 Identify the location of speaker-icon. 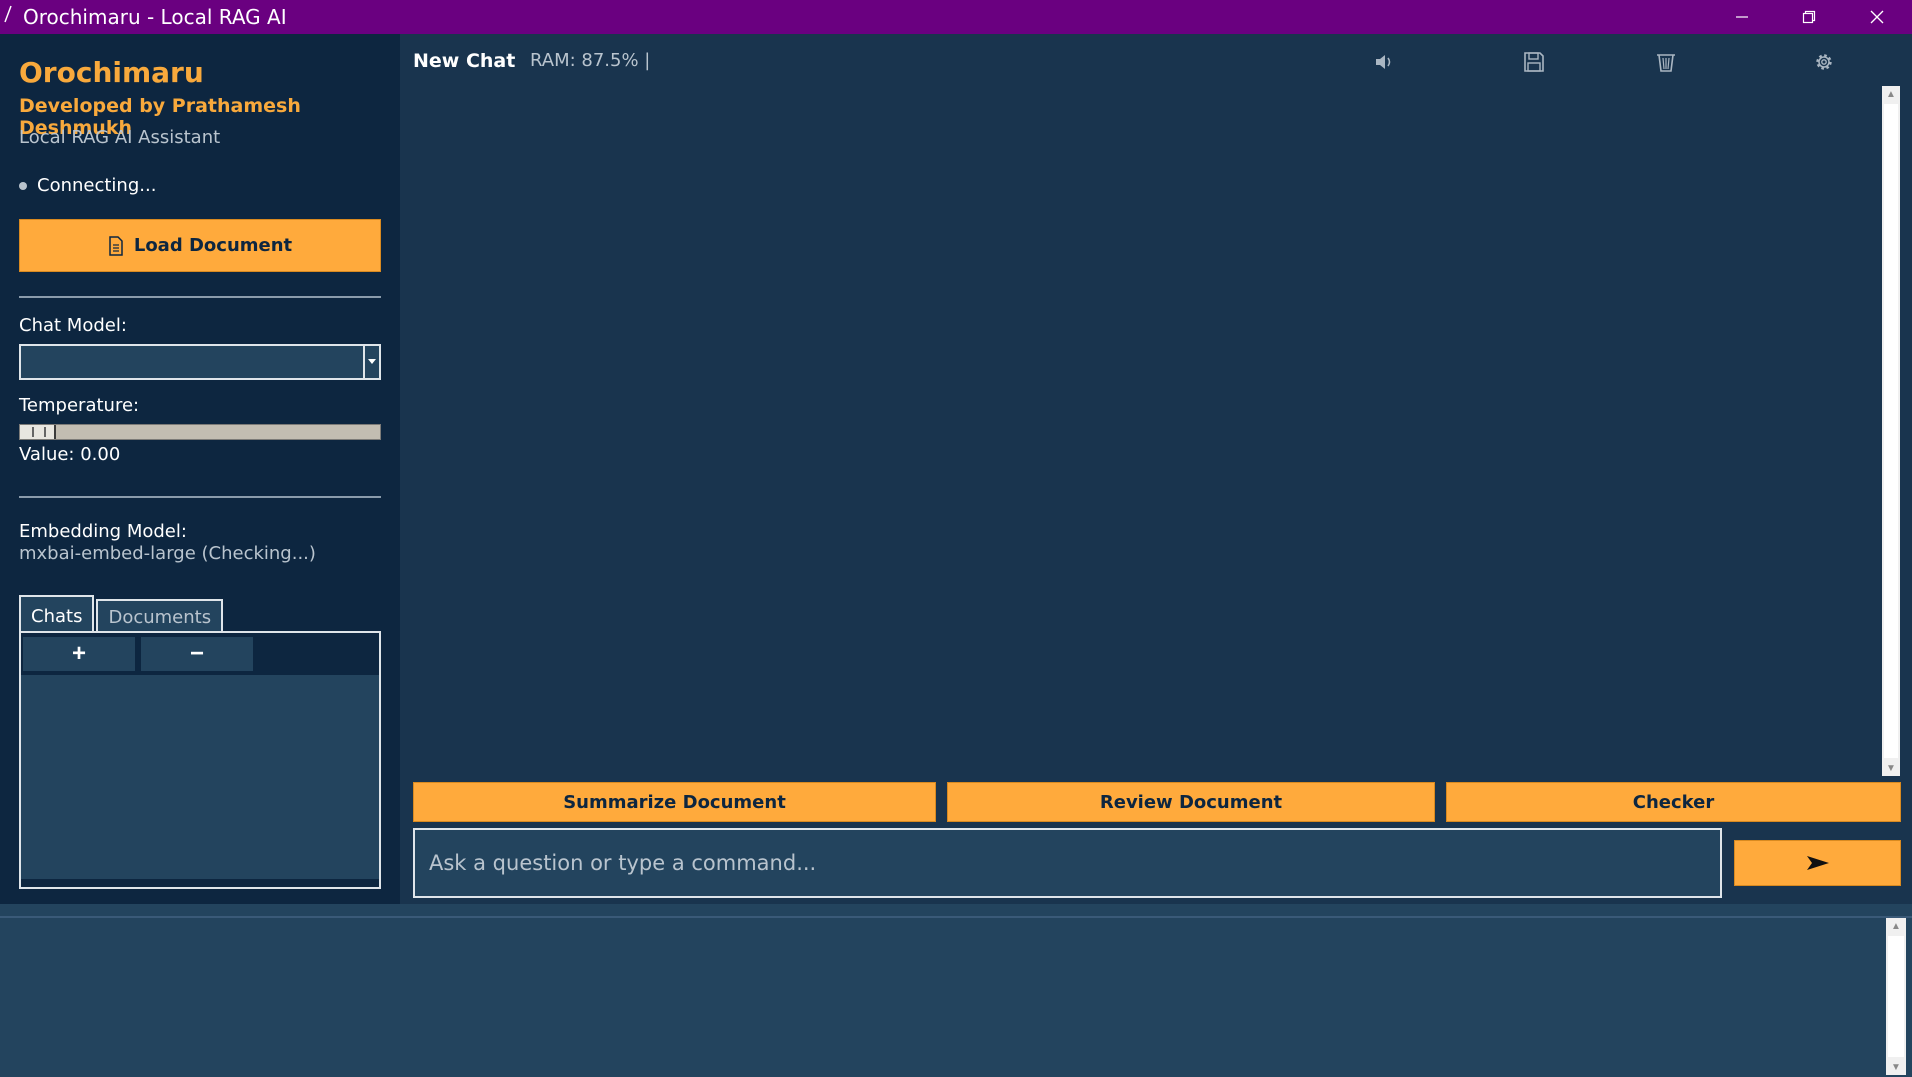
(1383, 62).